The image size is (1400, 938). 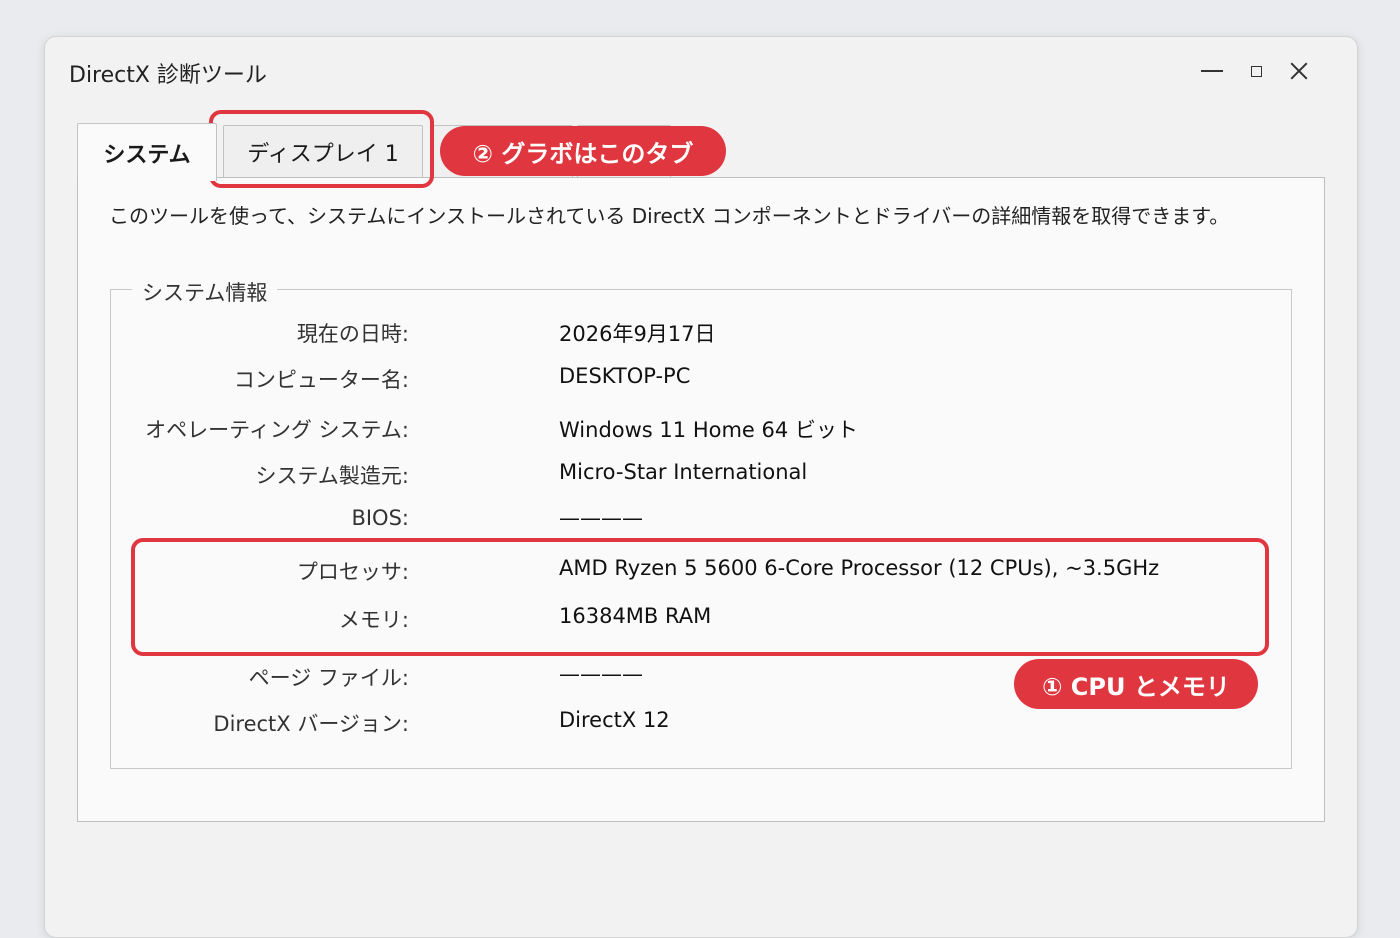 I want to click on info-label: メモリ:, so click(x=373, y=620).